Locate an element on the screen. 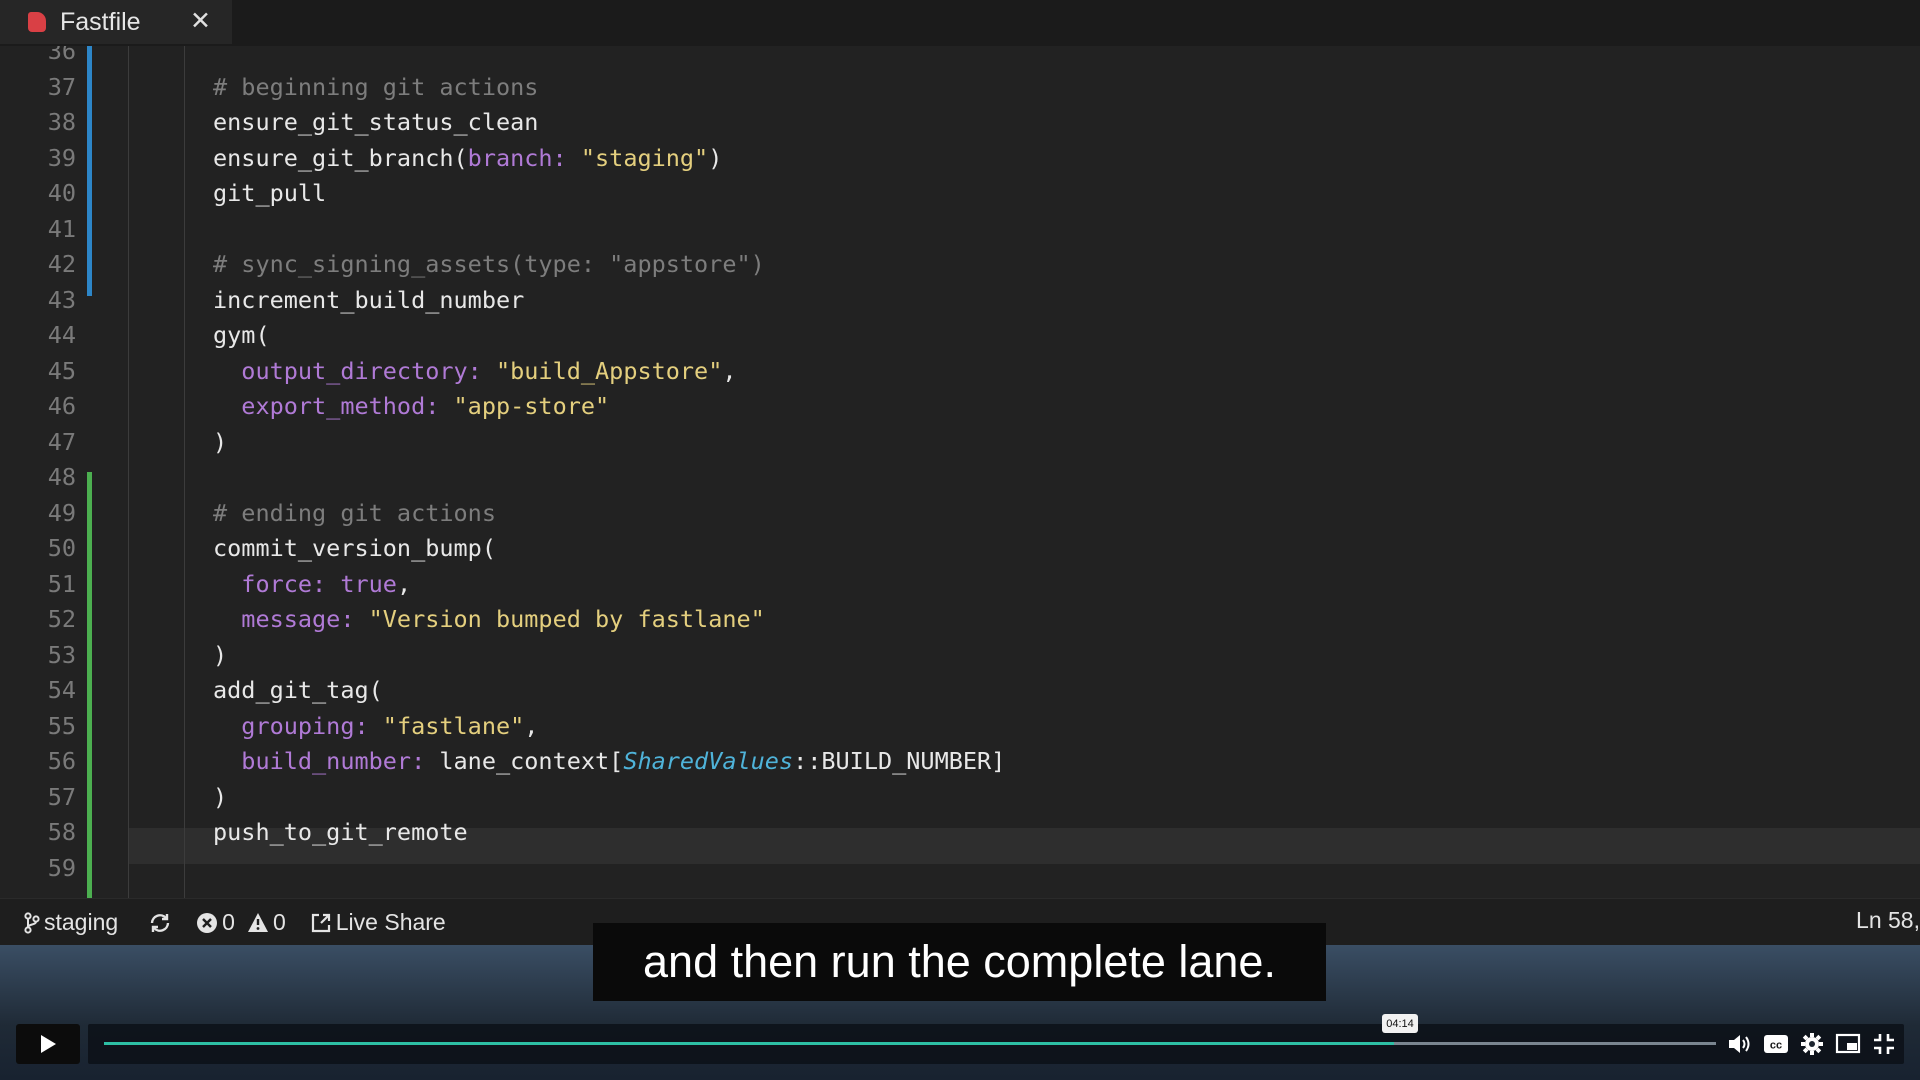 This screenshot has width=1920, height=1080. code-line: 44 gym( is located at coordinates (960, 336).